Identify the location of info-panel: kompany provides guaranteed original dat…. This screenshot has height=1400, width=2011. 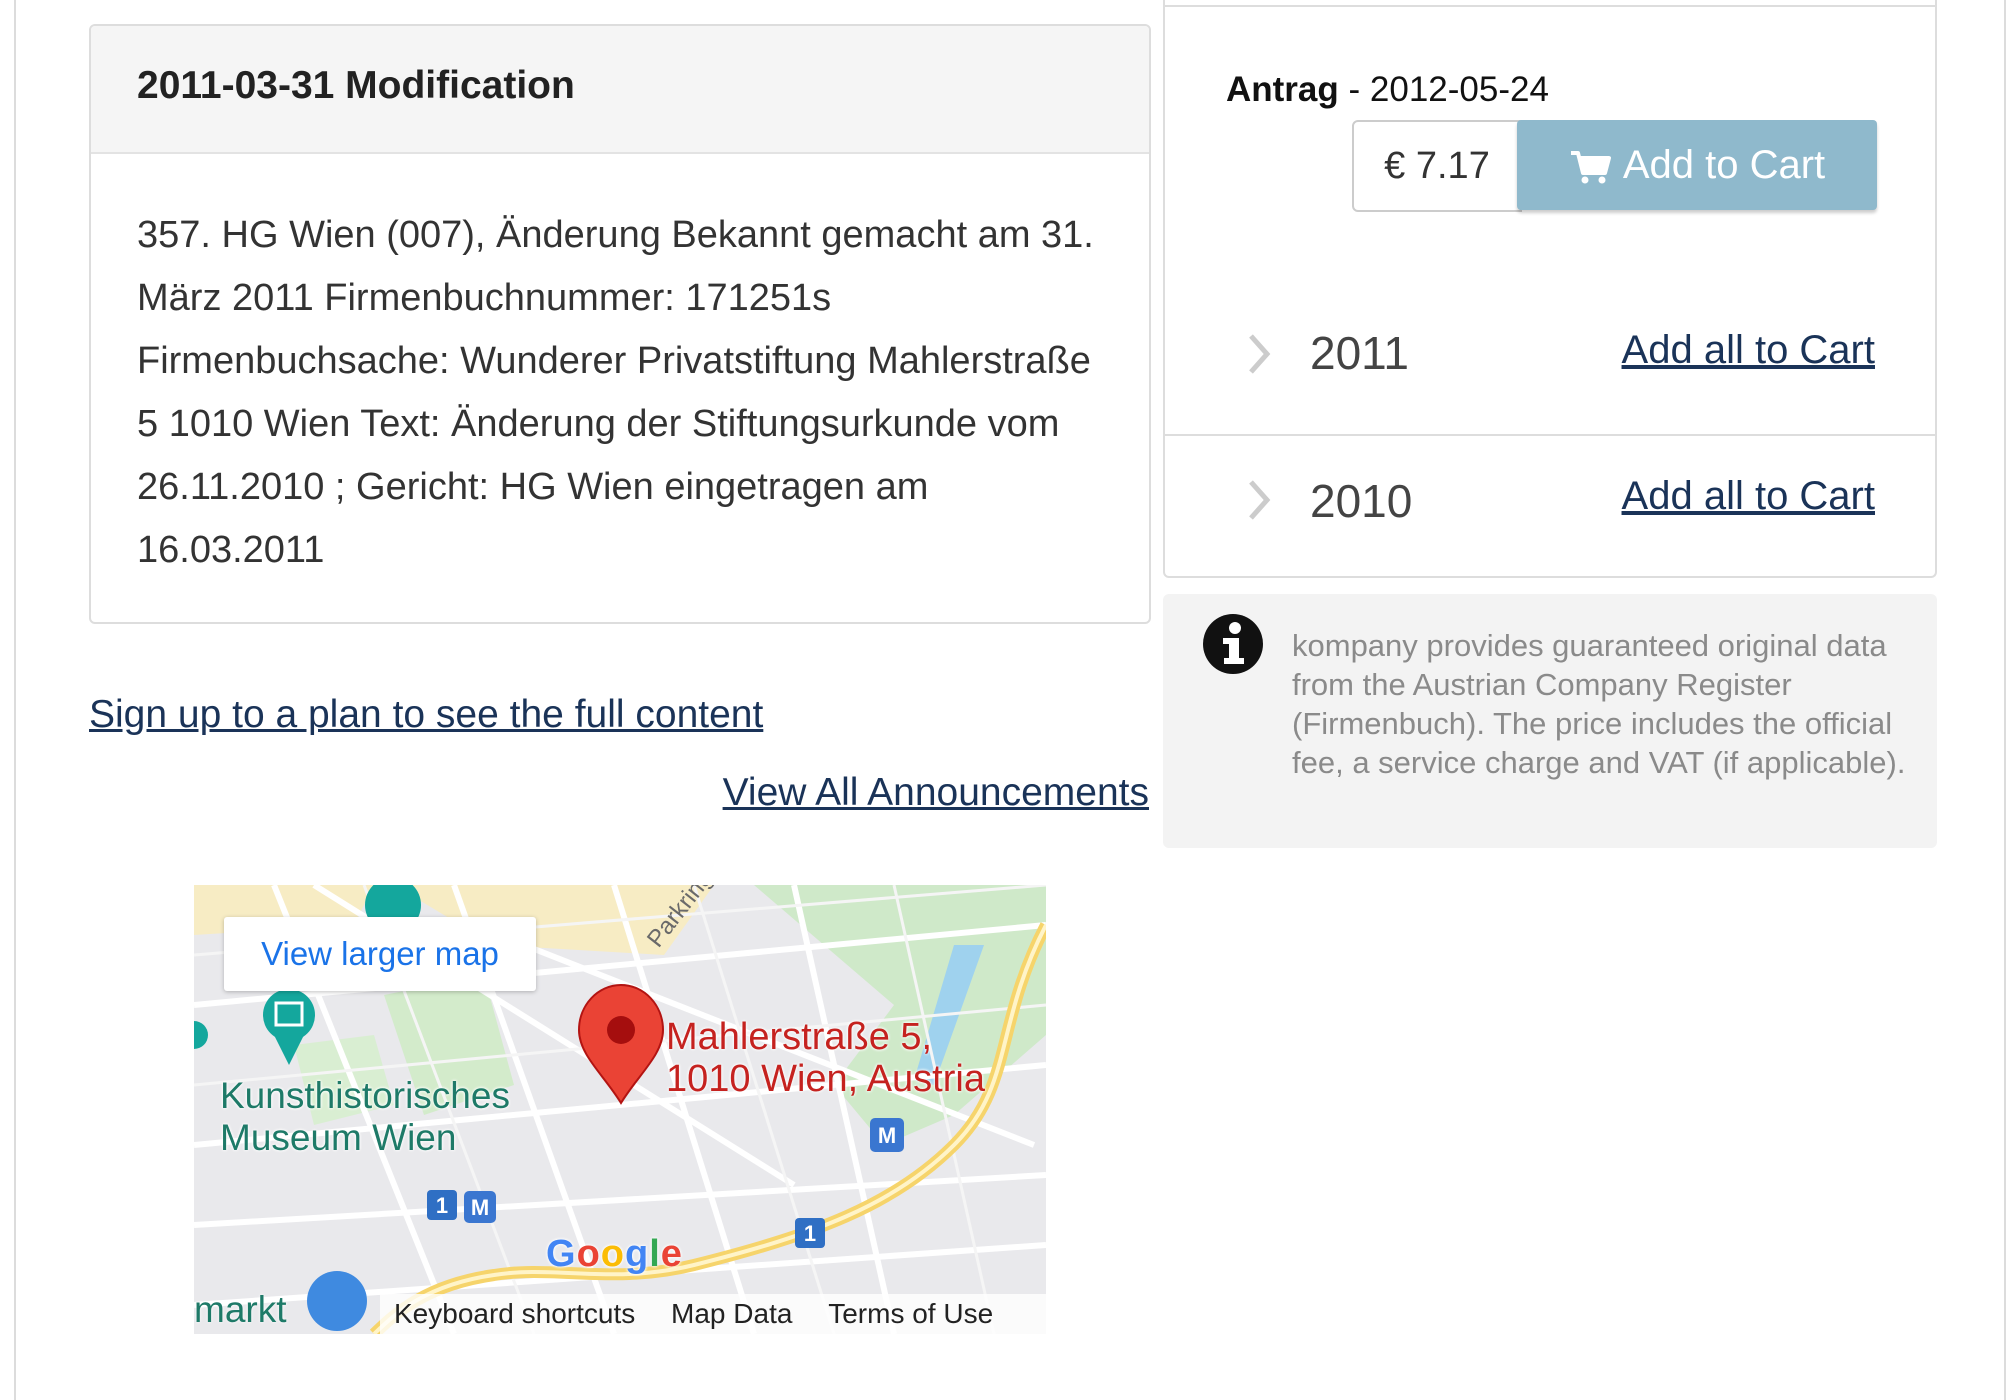
(1550, 721).